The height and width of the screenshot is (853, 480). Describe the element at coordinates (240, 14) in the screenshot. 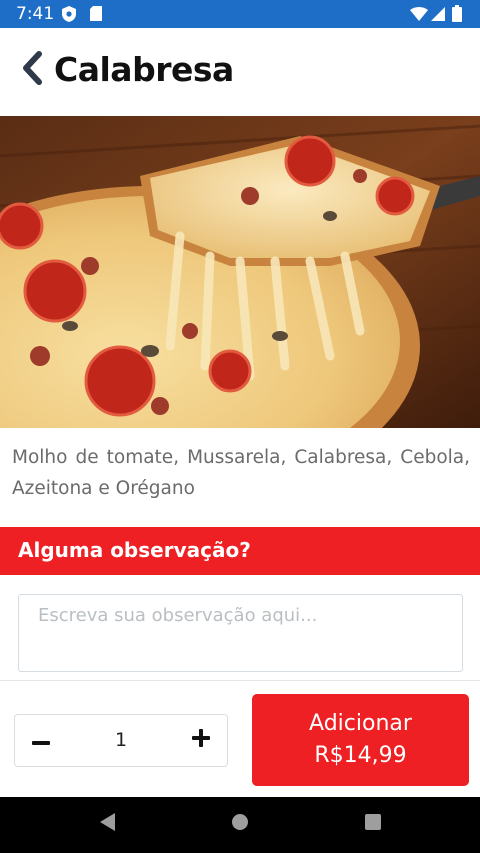

I see `status-bar: 7:41` at that location.